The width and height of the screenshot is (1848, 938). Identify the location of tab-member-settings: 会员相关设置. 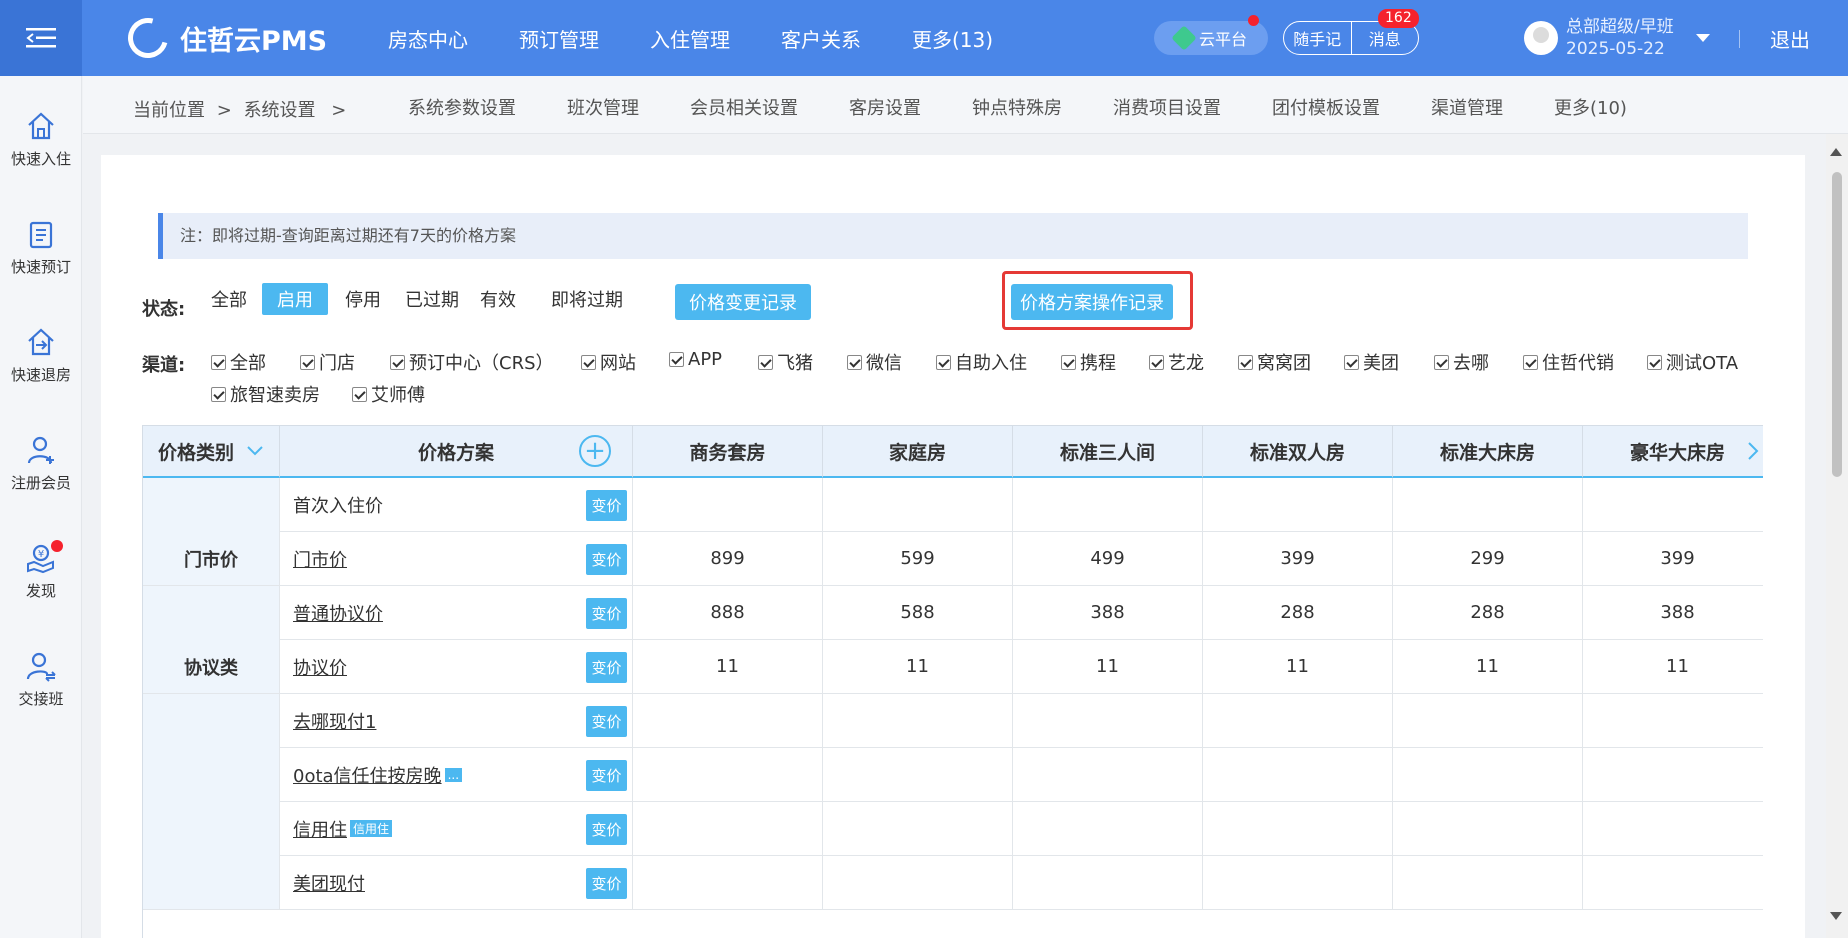
(744, 107).